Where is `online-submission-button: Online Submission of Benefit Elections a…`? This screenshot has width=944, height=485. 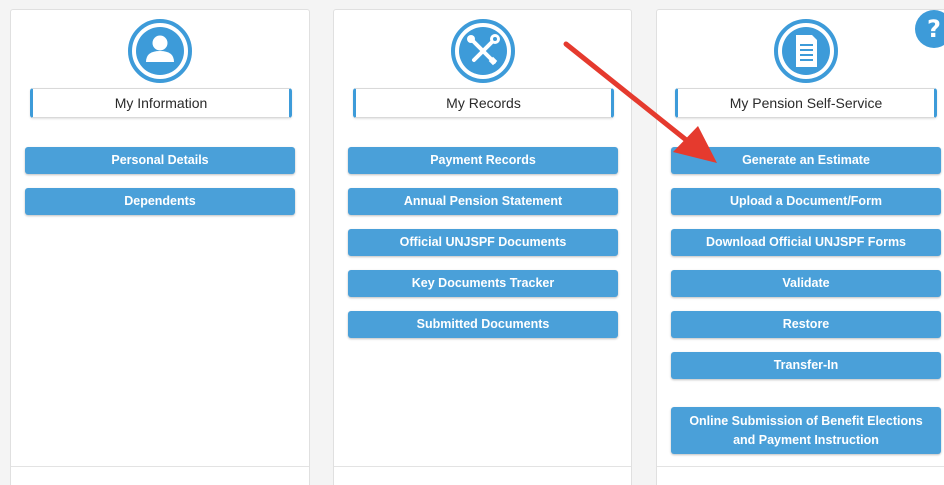
online-submission-button: Online Submission of Benefit Elections a… is located at coordinates (806, 430).